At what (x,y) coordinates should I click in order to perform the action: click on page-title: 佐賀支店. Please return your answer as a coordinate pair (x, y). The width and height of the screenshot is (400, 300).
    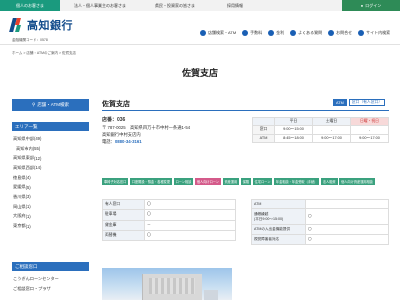
    Looking at the image, I should click on (199, 73).